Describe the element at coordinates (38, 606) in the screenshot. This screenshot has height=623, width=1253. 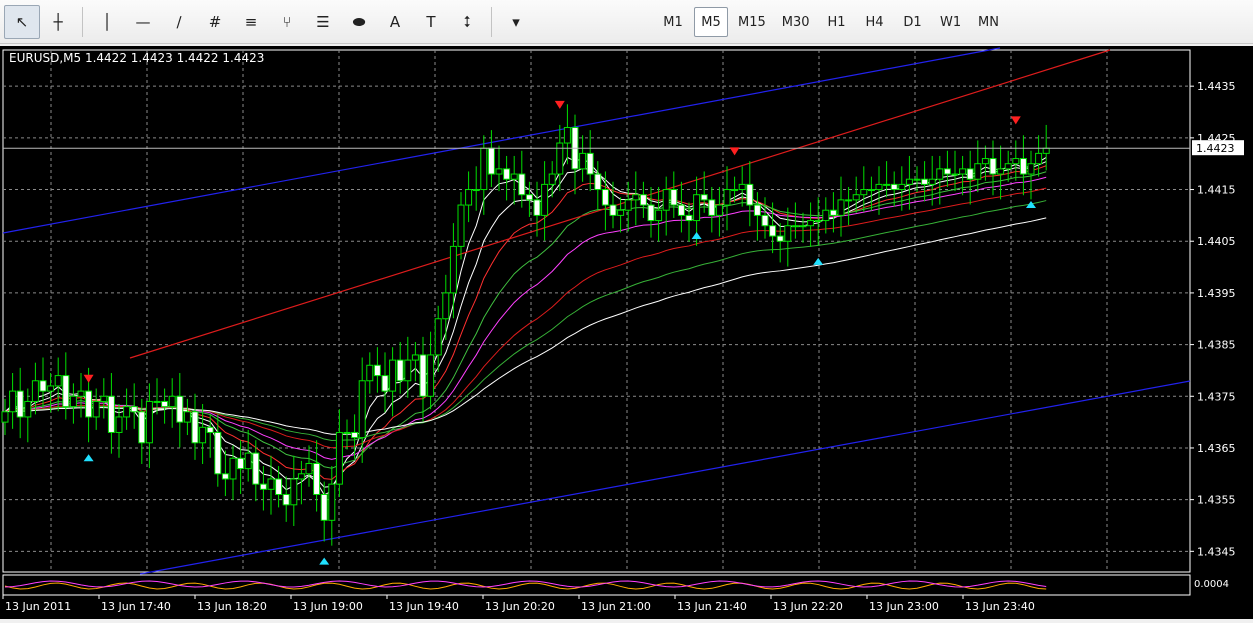
I see `x-tick-label: 13 Jun 2011` at that location.